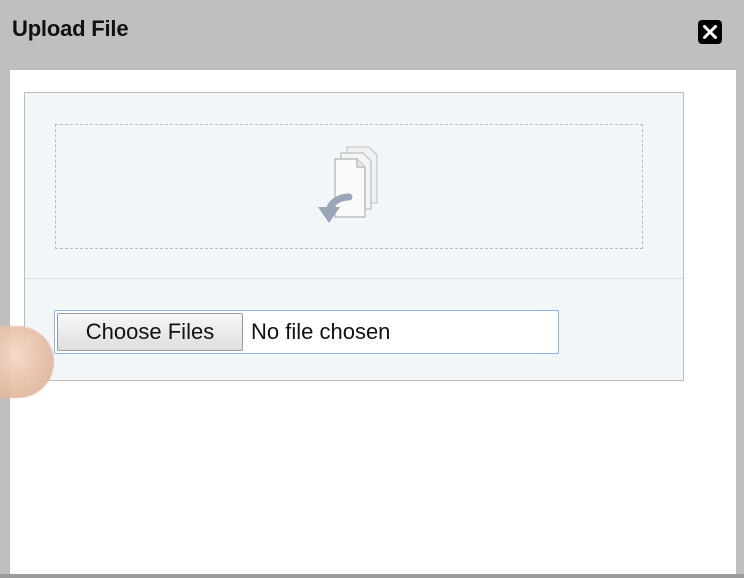 This screenshot has height=578, width=744. I want to click on dialog-bottom-edge, so click(372, 576).